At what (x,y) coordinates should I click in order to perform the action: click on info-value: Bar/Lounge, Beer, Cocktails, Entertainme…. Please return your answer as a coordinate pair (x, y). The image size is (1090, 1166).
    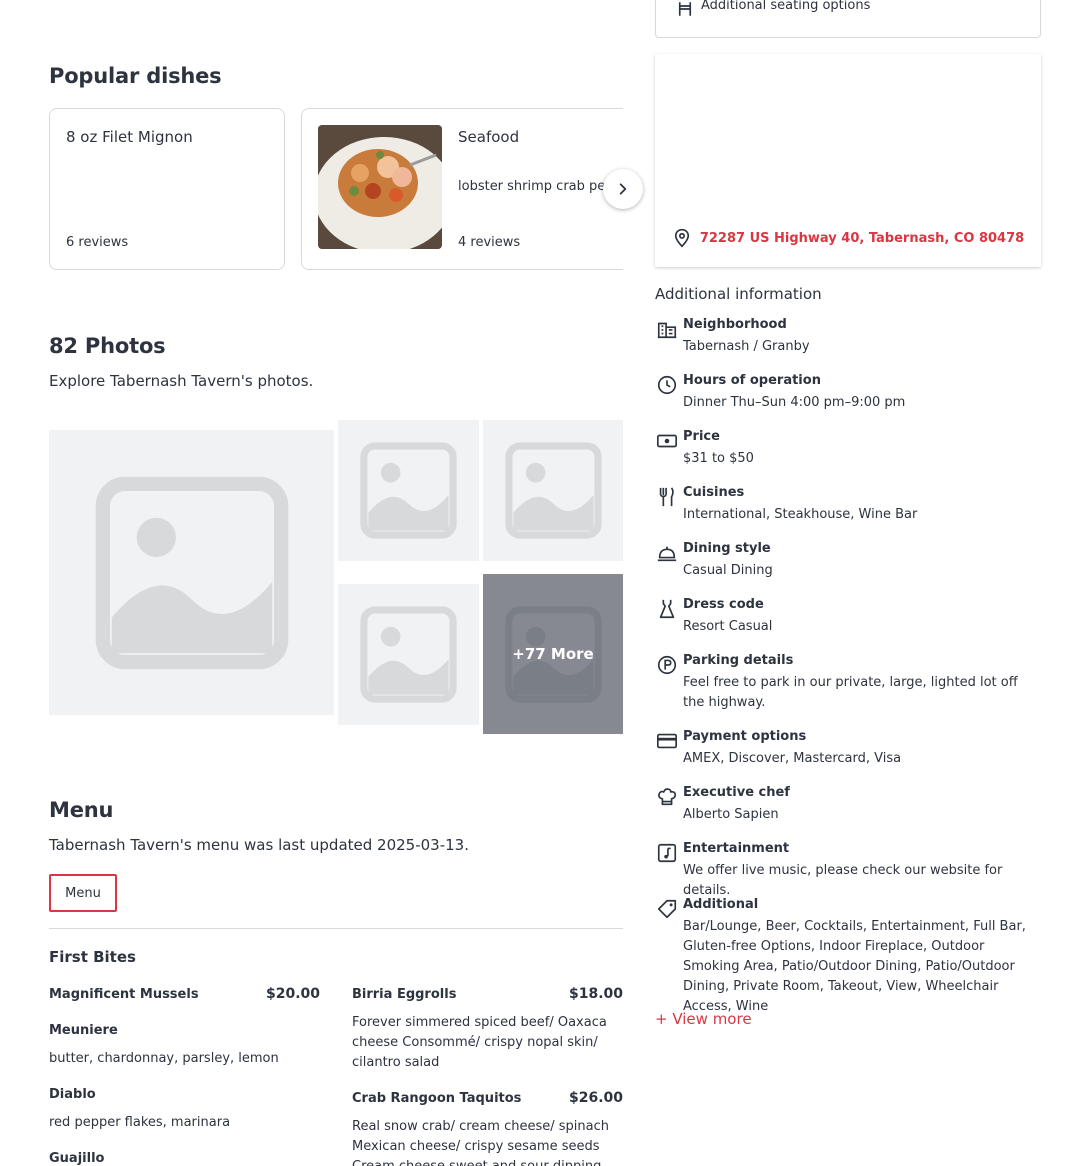
    Looking at the image, I should click on (854, 966).